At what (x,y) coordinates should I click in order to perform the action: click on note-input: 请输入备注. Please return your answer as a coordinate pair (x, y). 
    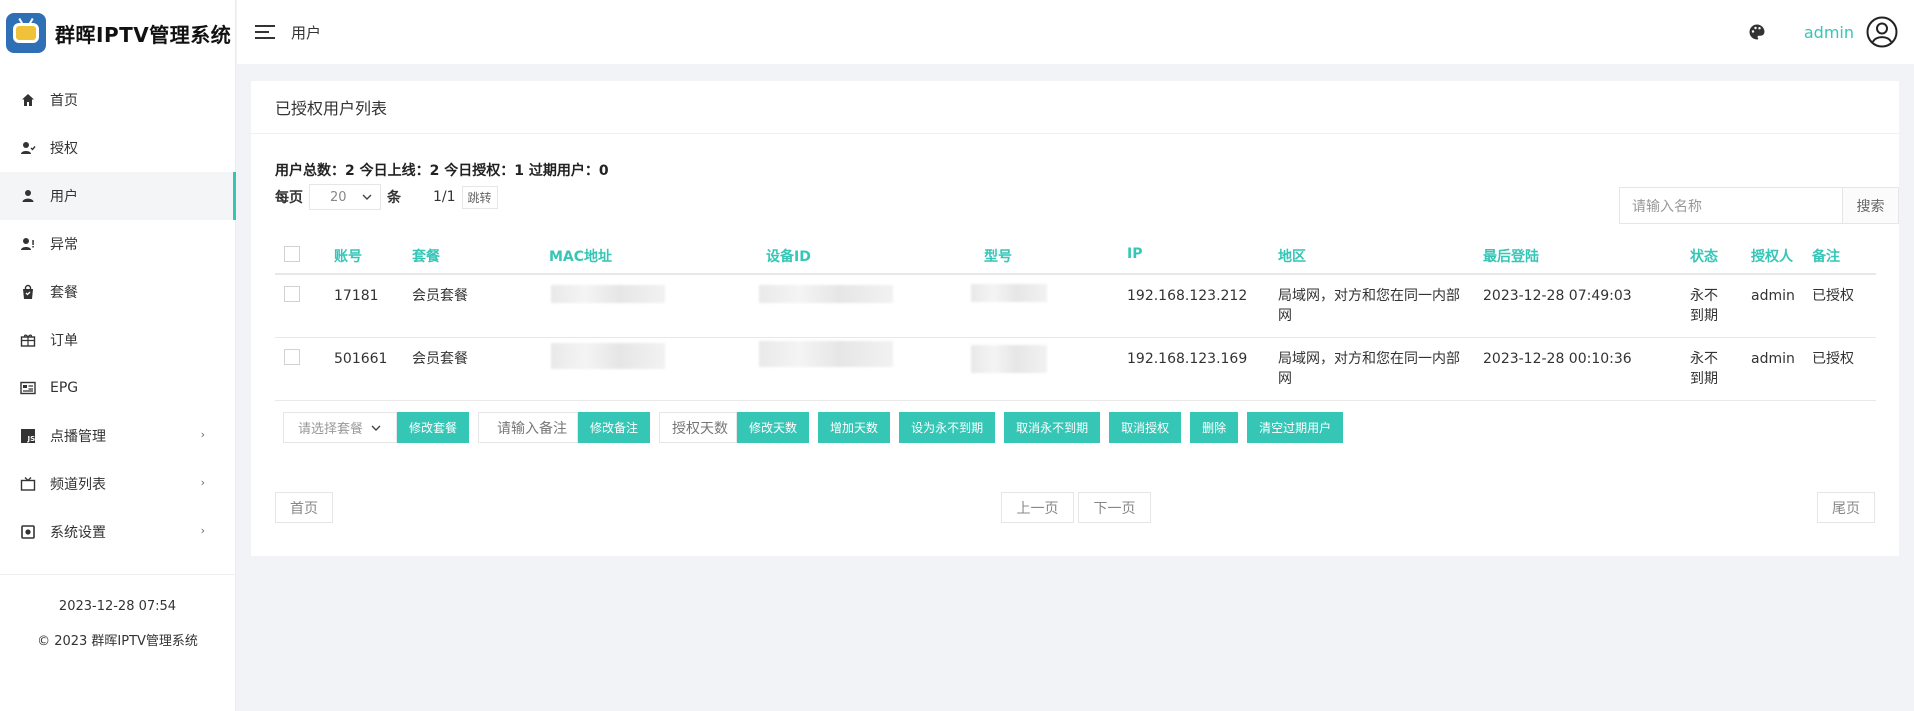
    Looking at the image, I should click on (528, 427).